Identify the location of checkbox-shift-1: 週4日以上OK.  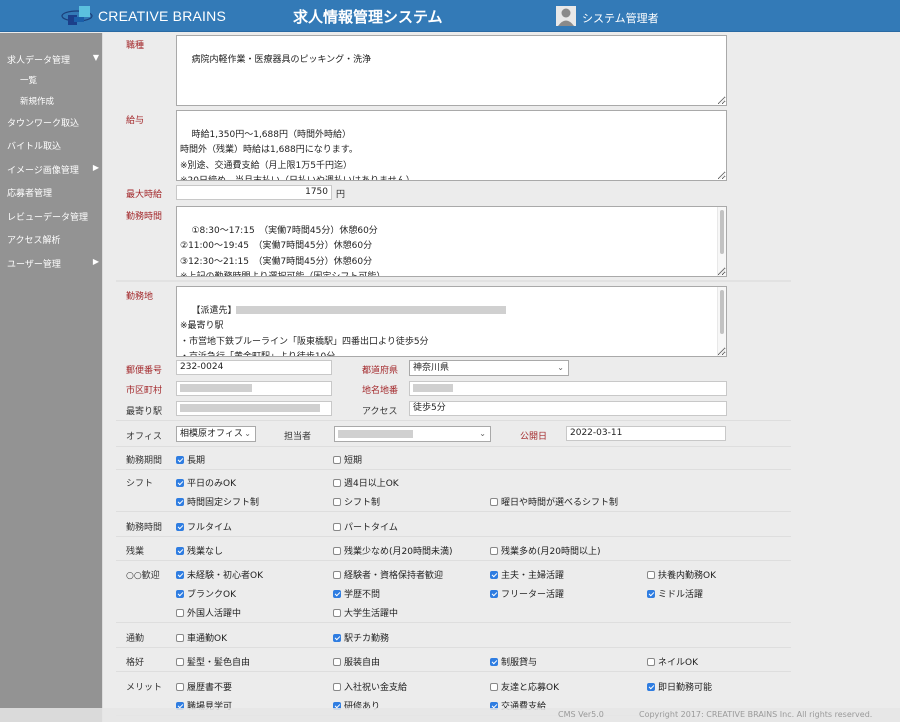
(366, 482).